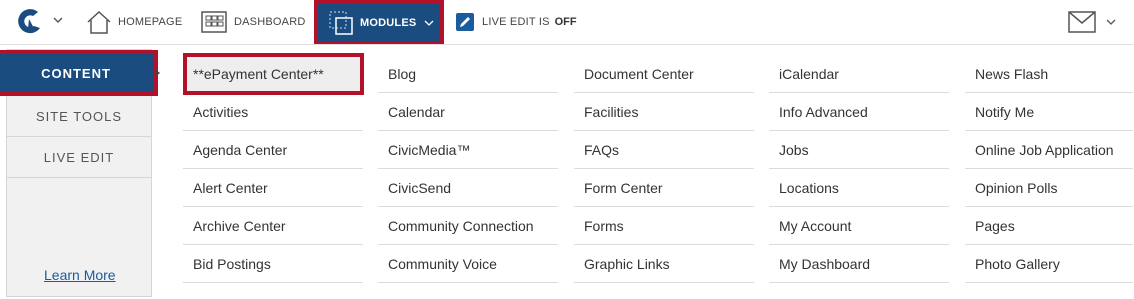  I want to click on module-link: Notify Me, so click(1049, 112).